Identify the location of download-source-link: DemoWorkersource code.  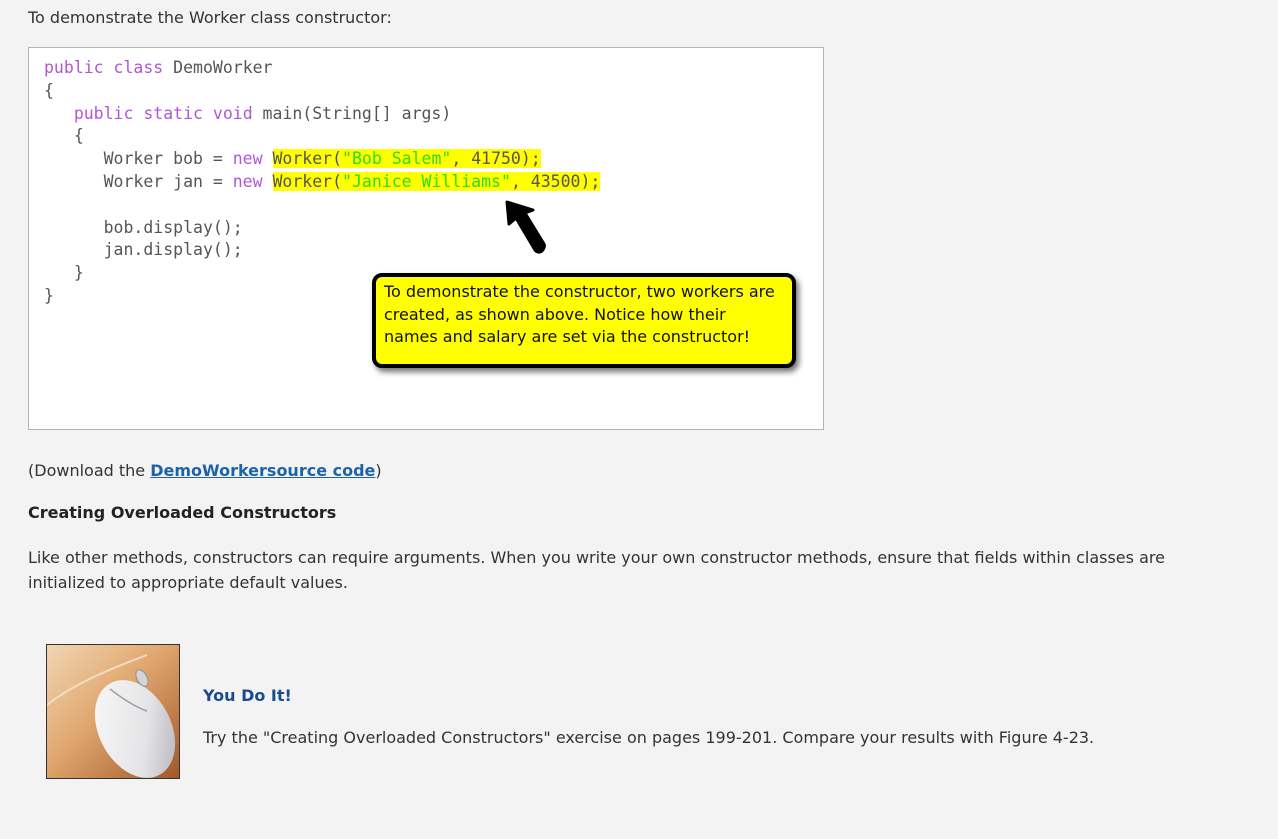
(262, 470).